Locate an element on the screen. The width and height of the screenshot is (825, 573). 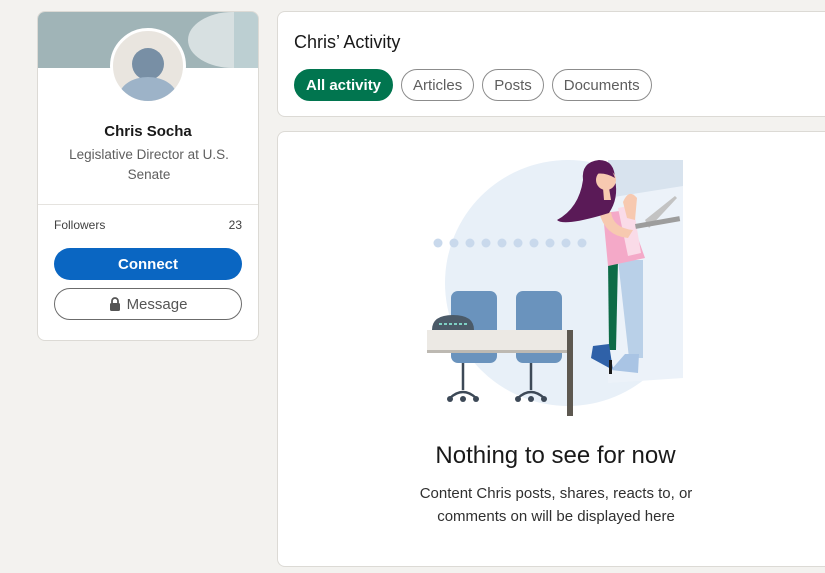
connect-button: Connect is located at coordinates (148, 264).